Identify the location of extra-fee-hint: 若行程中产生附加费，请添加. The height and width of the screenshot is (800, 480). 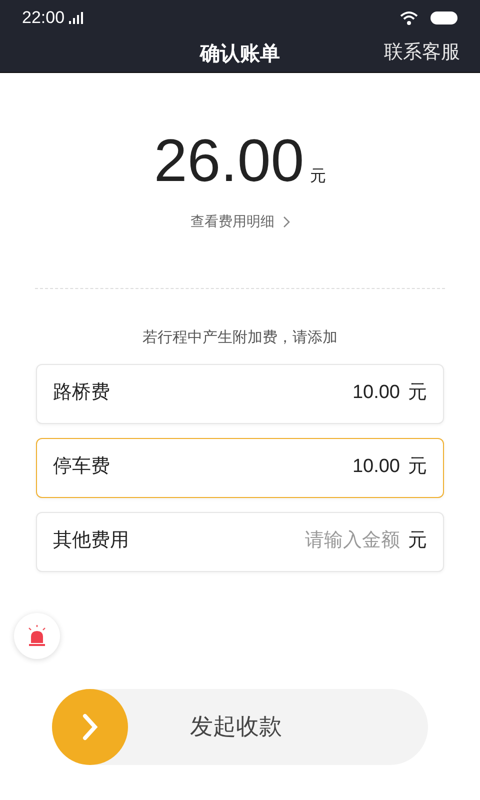
(240, 338).